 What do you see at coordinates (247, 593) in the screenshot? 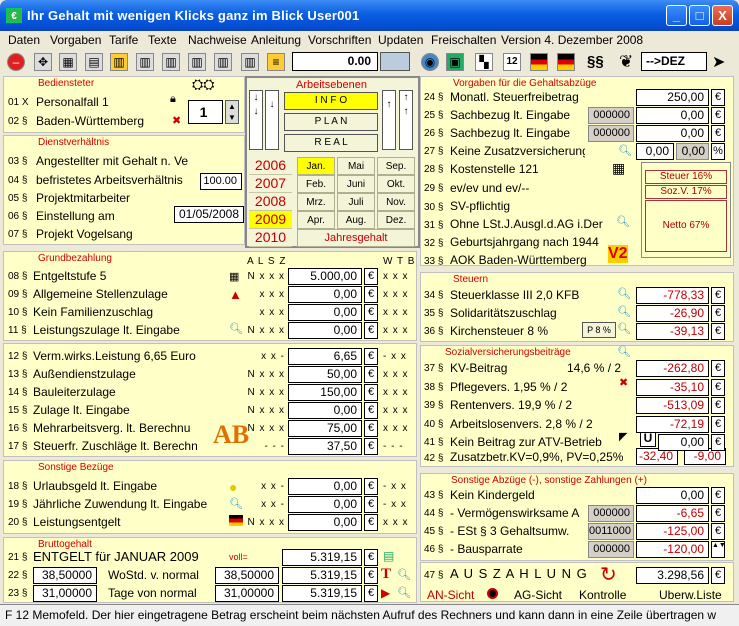
I see `tage-normal-input: 31,00000` at bounding box center [247, 593].